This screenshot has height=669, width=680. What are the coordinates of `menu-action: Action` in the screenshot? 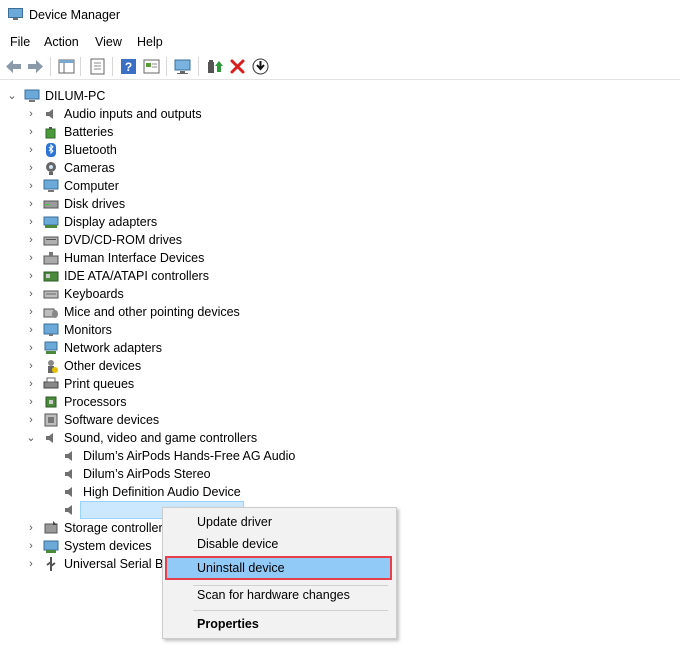 It's located at (61, 42).